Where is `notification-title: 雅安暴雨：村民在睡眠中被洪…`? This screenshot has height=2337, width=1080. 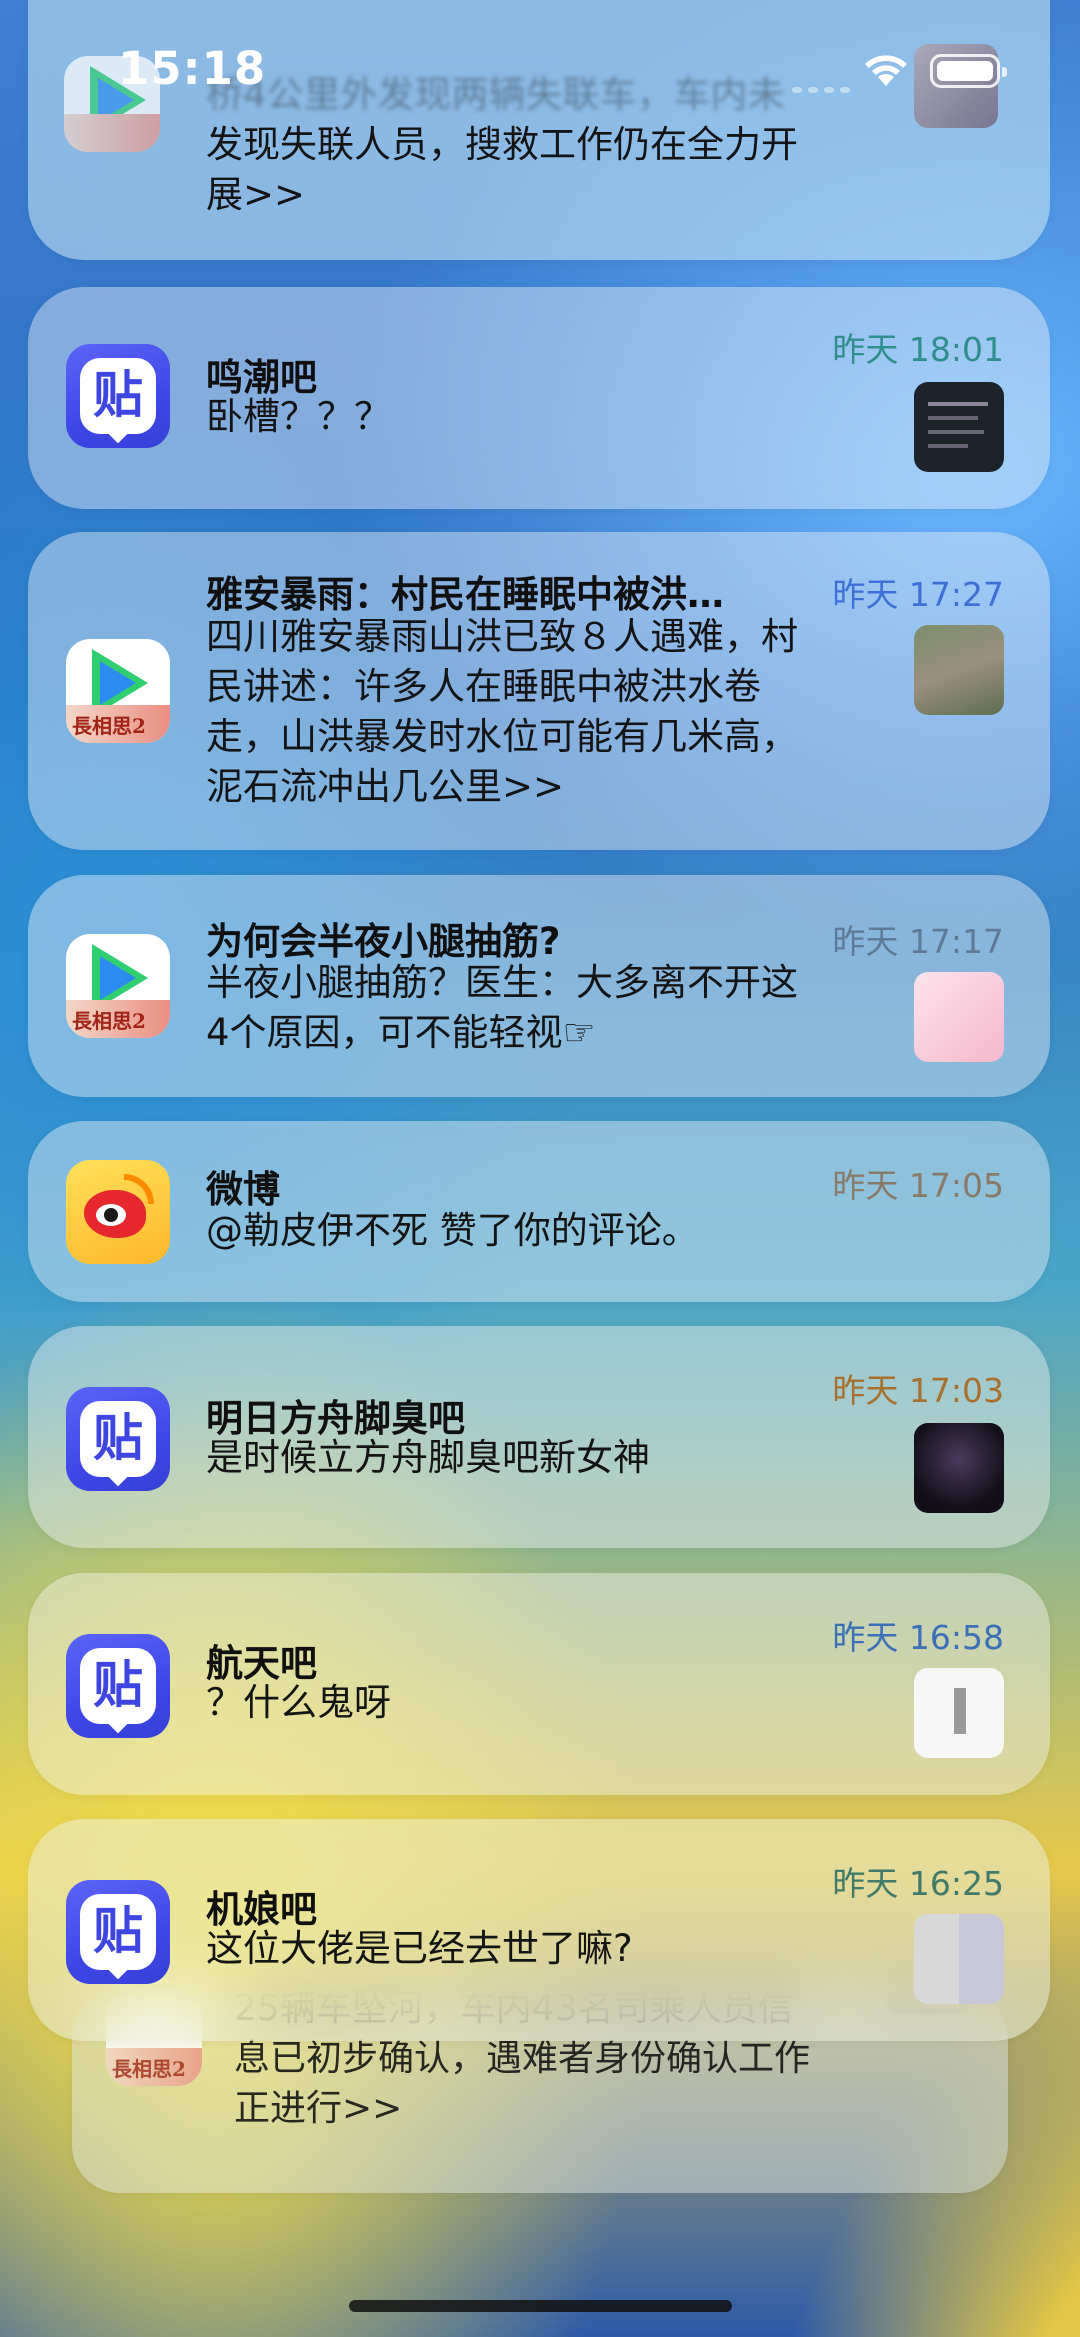
notification-title: 雅安暴雨：村民在睡眠中被洪… is located at coordinates (465, 594).